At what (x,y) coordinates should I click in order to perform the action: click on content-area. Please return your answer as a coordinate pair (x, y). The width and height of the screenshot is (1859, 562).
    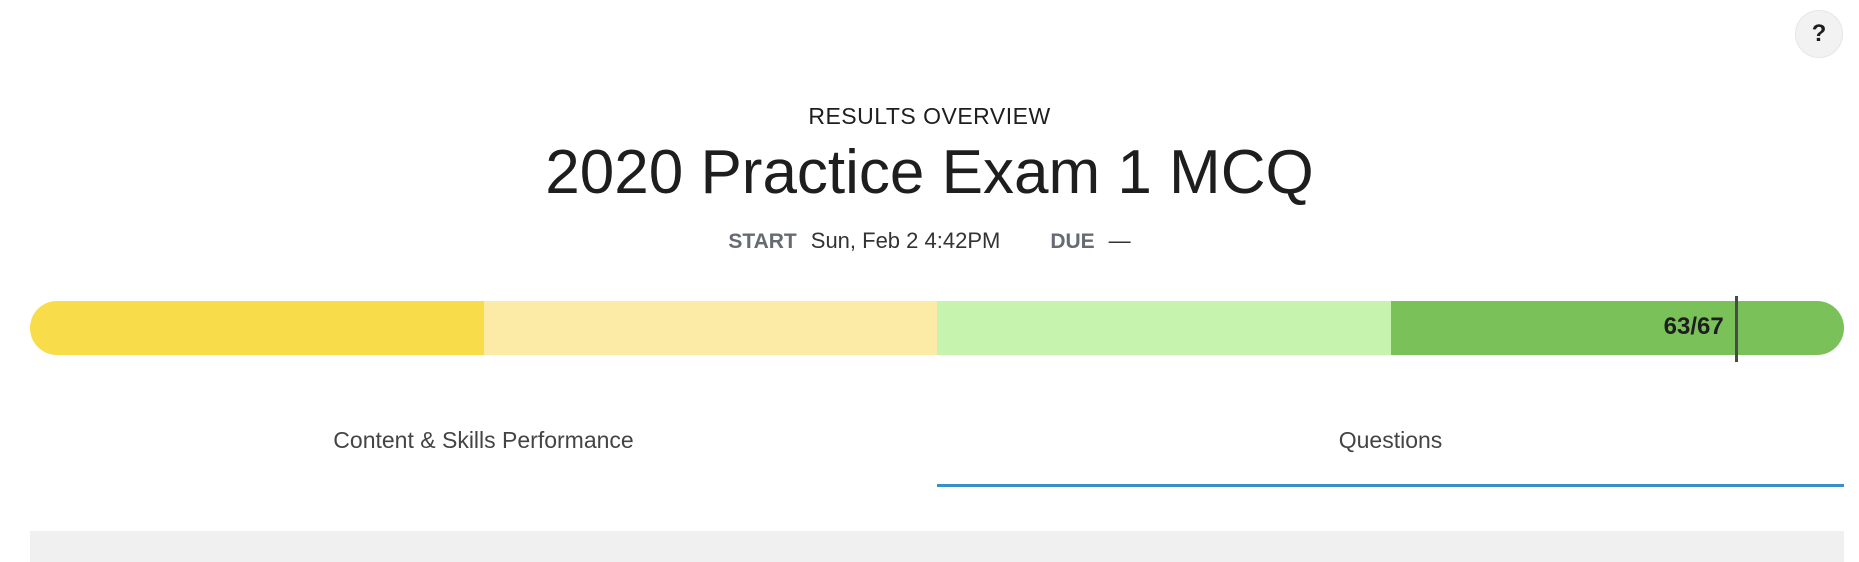
    Looking at the image, I should click on (937, 546).